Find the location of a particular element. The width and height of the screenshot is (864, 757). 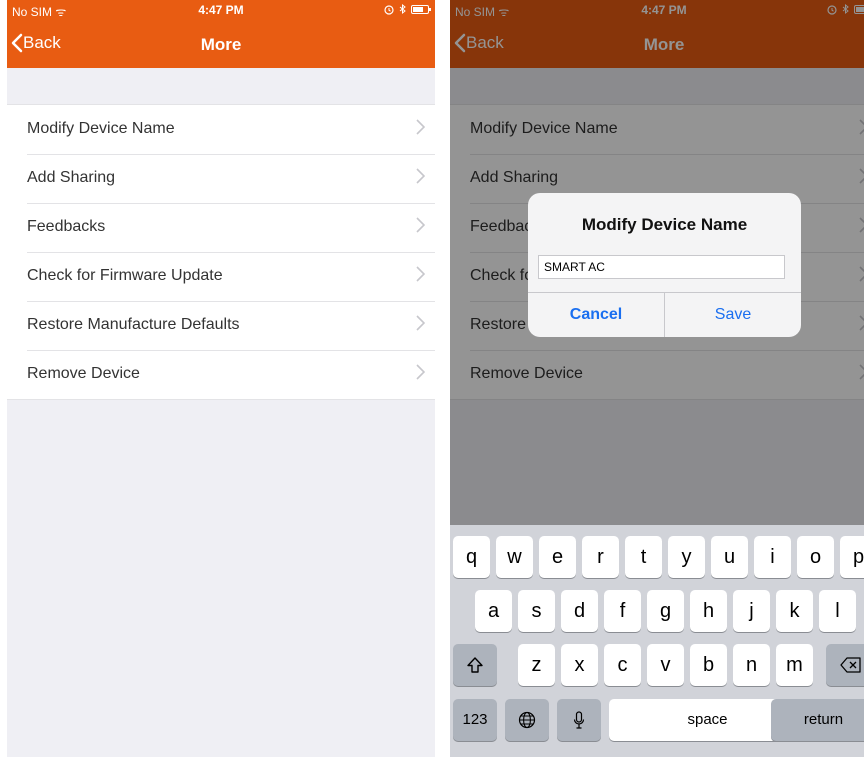

key-e: e is located at coordinates (557, 557).